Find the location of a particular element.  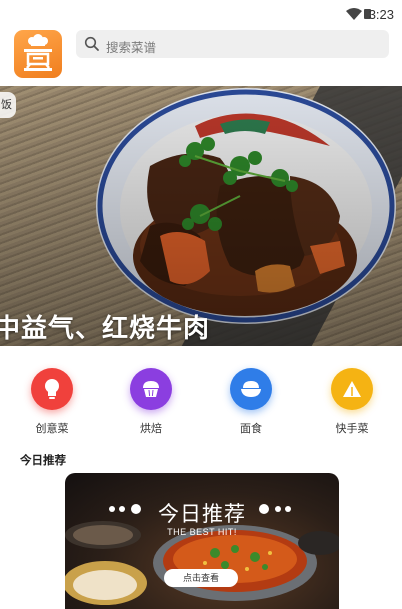

view-details-button: 点击查看 is located at coordinates (201, 578).